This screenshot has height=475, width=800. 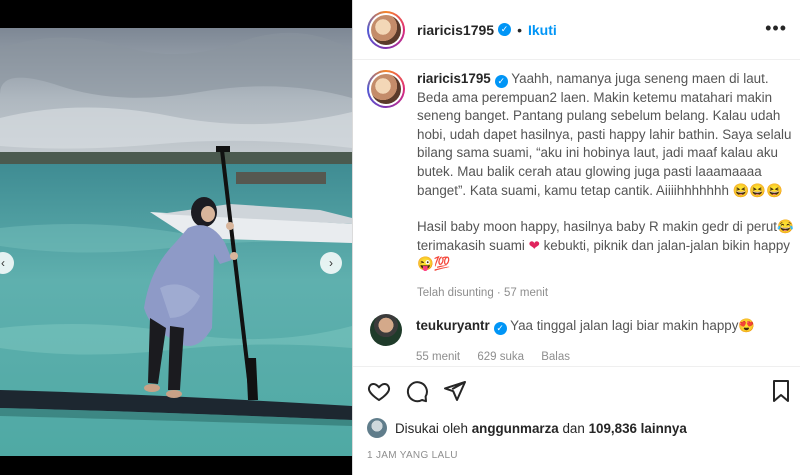 I want to click on caption-author-avatar, so click(x=386, y=89).